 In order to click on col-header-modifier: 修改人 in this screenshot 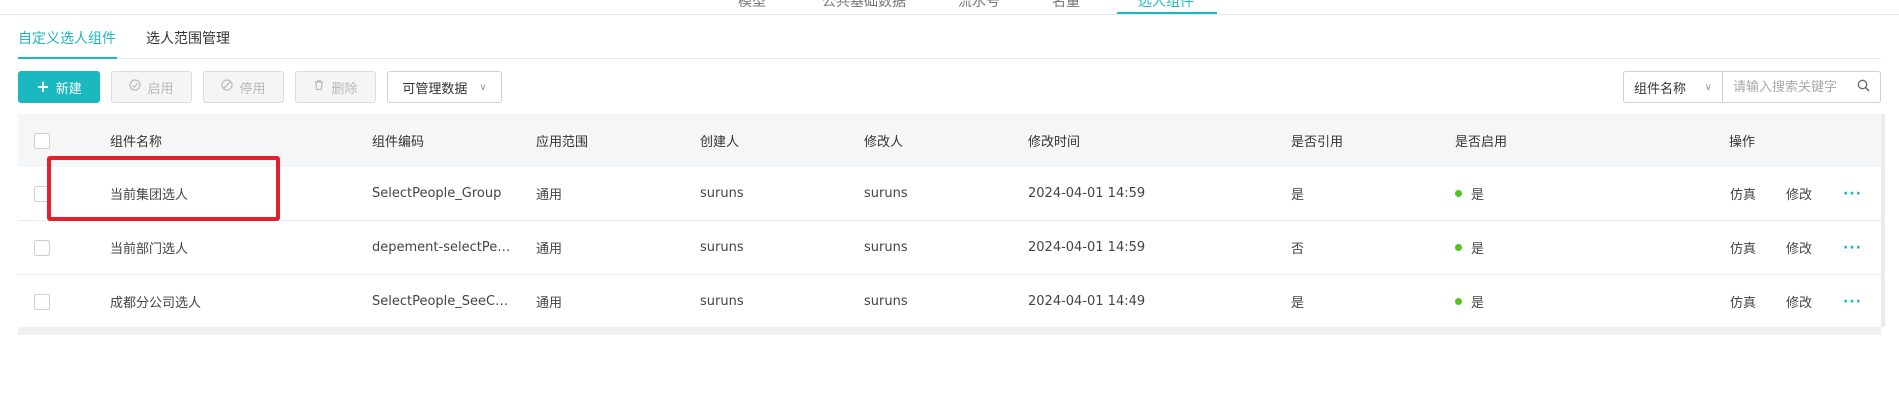, I will do `click(883, 140)`.